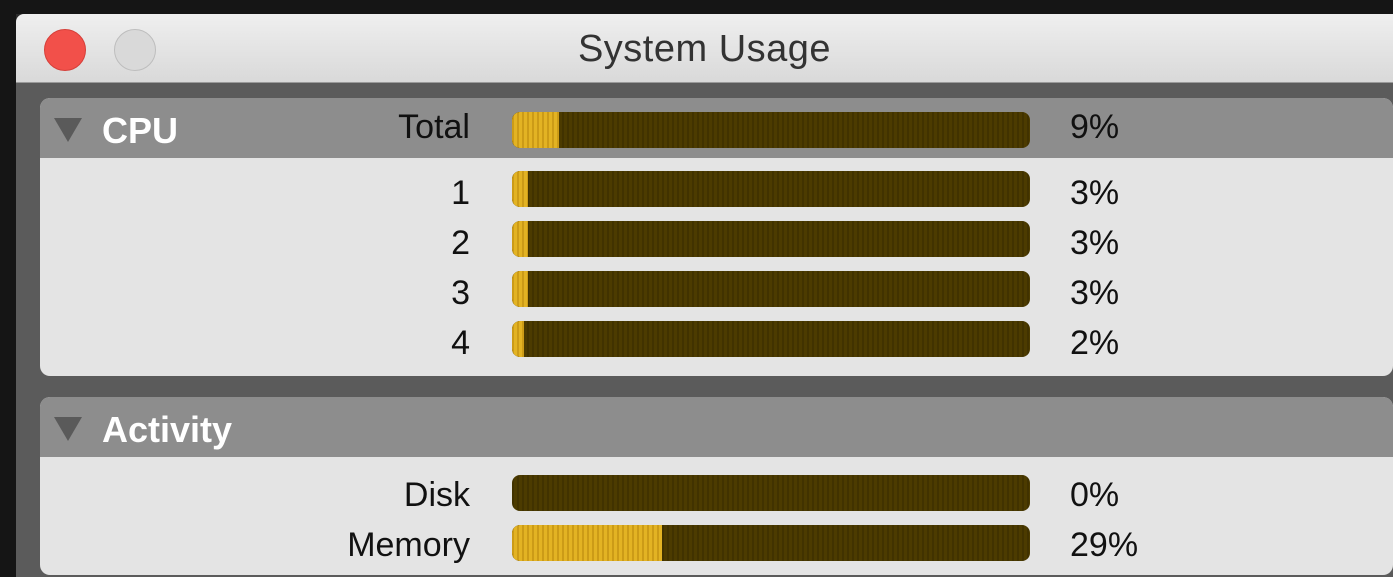  I want to click on activity-row-label: Memory, so click(408, 545).